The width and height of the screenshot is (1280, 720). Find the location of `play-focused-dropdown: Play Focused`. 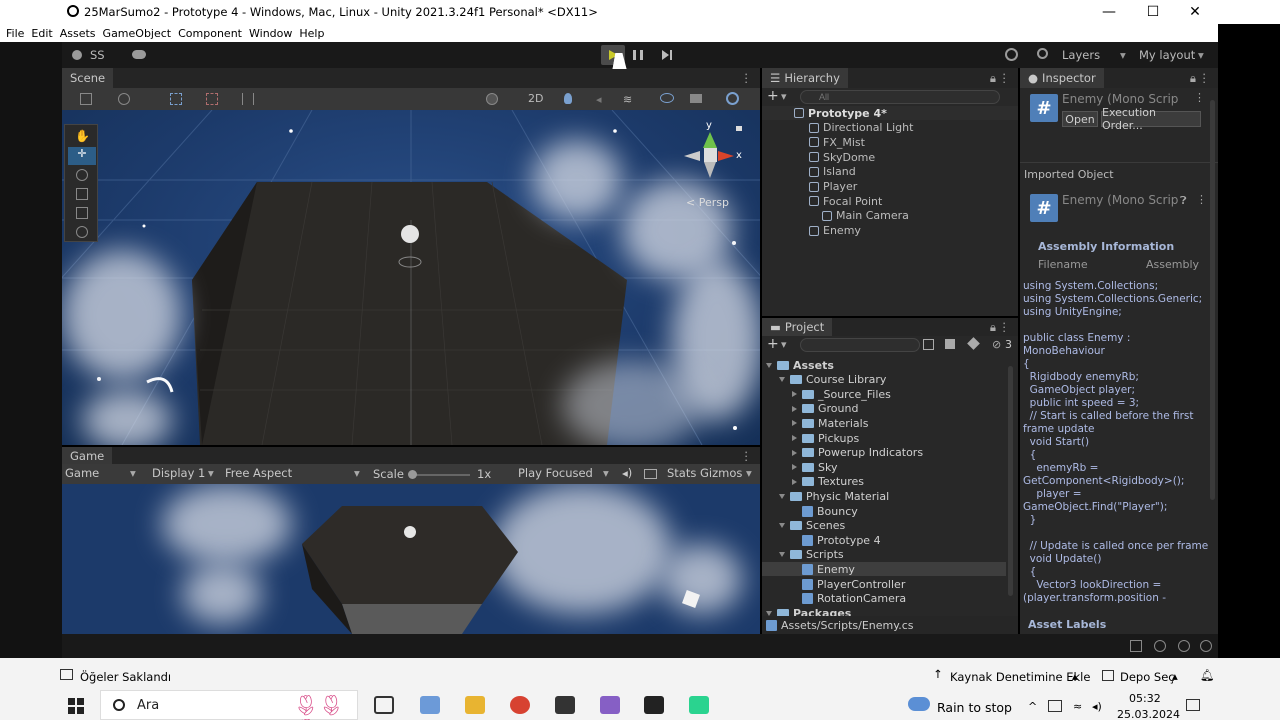

play-focused-dropdown: Play Focused is located at coordinates (555, 473).